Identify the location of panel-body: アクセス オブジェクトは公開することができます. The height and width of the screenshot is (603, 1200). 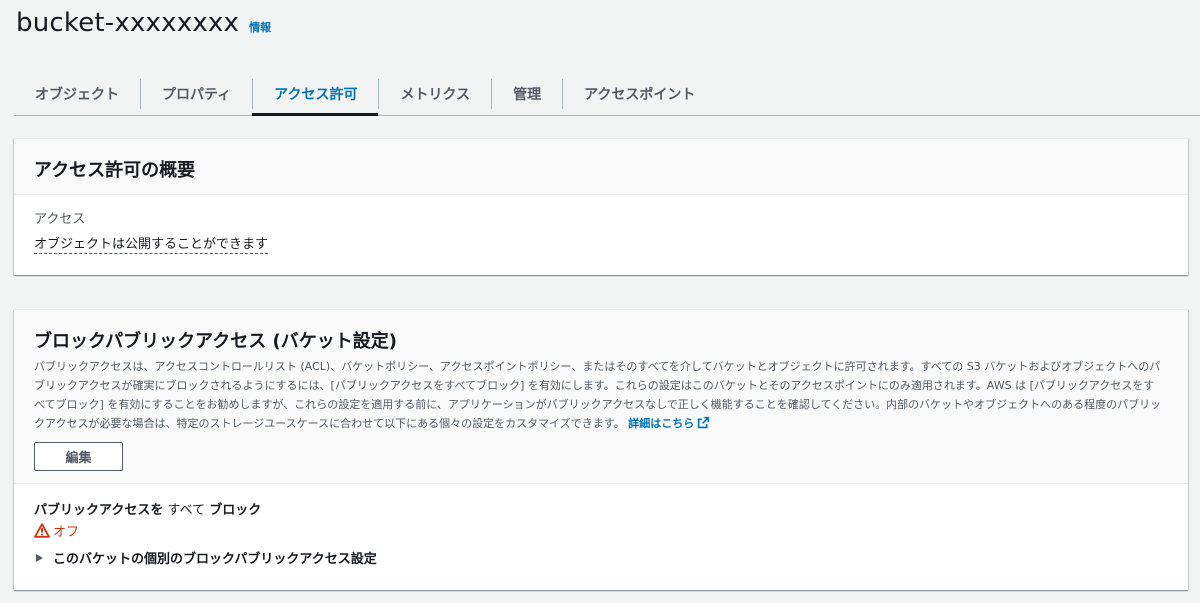
(601, 224).